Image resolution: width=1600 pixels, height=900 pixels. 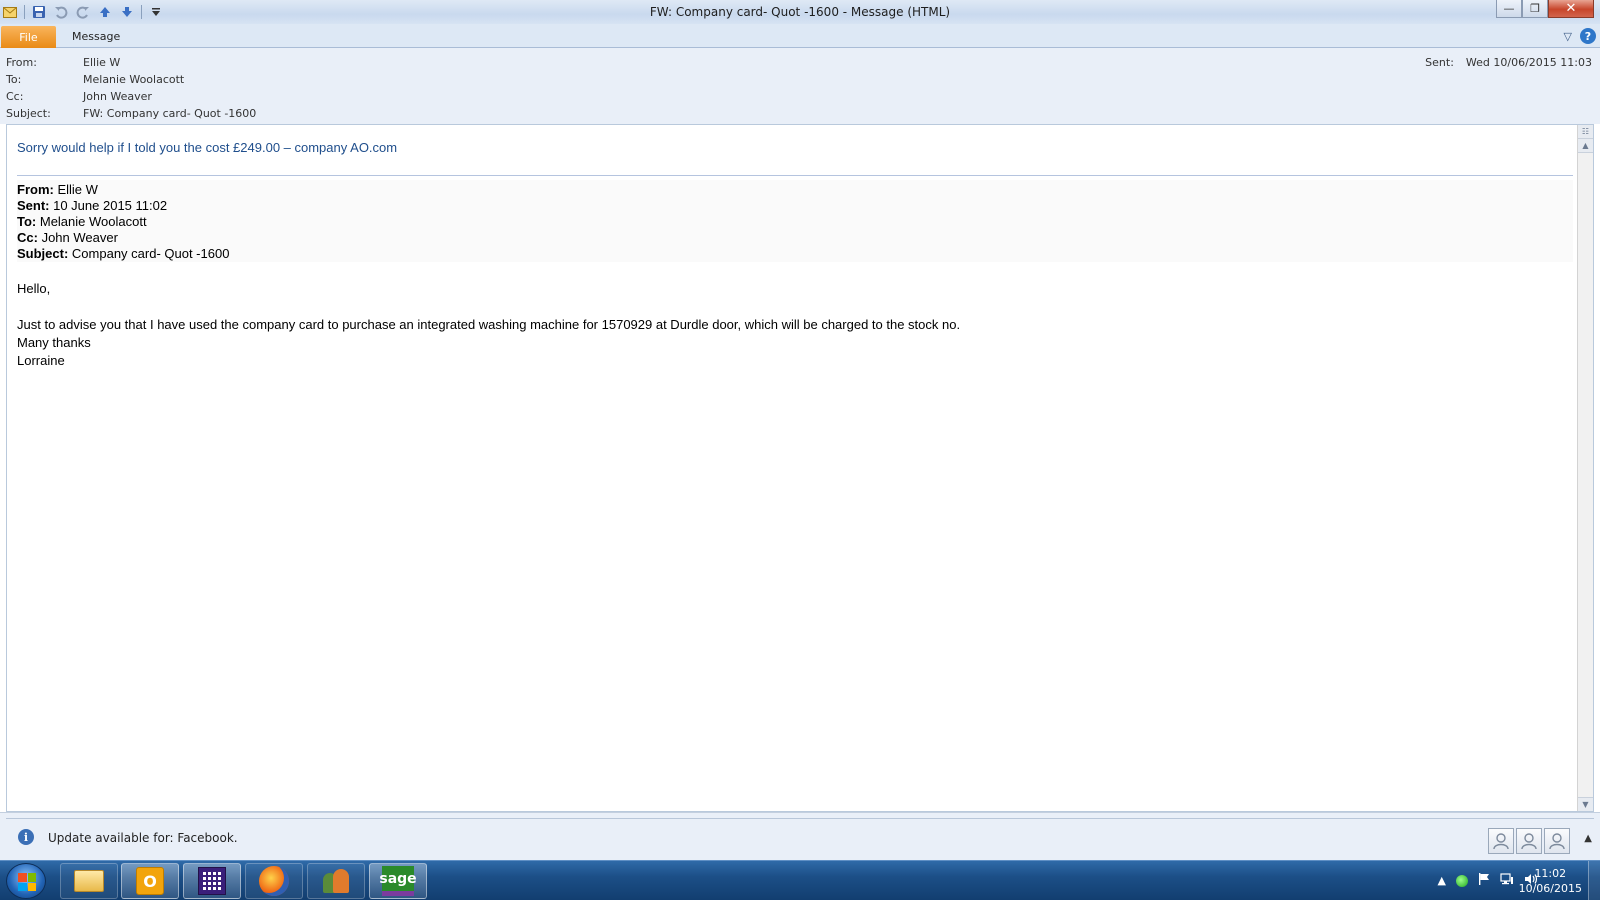 I want to click on taskbar-outlook: O, so click(x=150, y=881).